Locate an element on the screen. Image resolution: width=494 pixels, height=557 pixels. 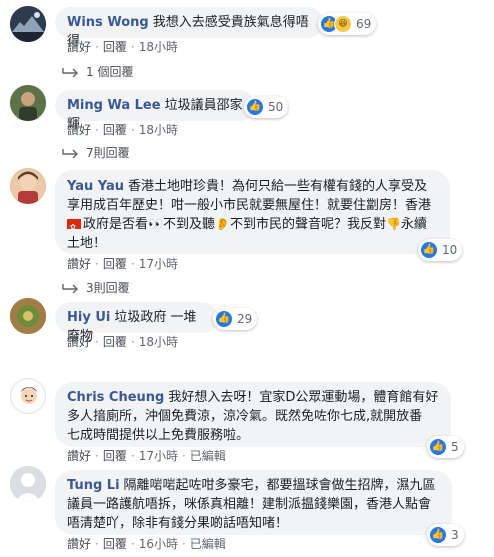
view-replies-link: 7則回覆 is located at coordinates (96, 152).